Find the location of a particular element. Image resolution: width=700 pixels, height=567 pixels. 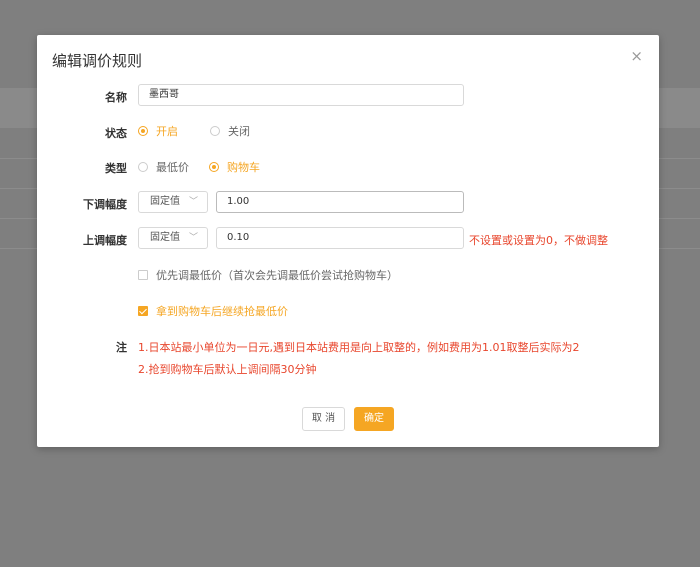

status-option-off: 关闭 is located at coordinates (239, 131).